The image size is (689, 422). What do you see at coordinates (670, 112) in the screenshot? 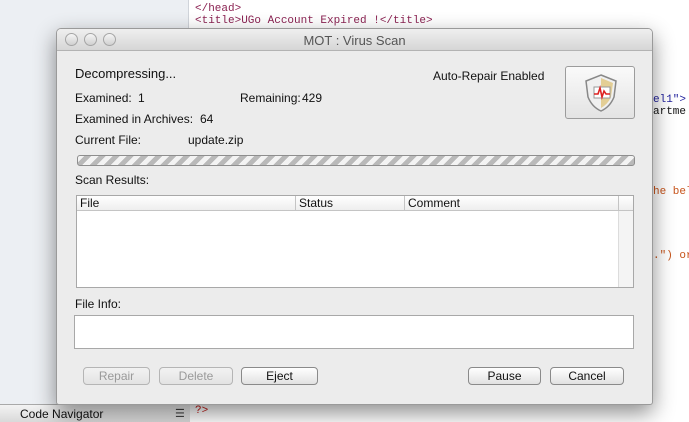
I see `code-line-fragment-2: artme` at bounding box center [670, 112].